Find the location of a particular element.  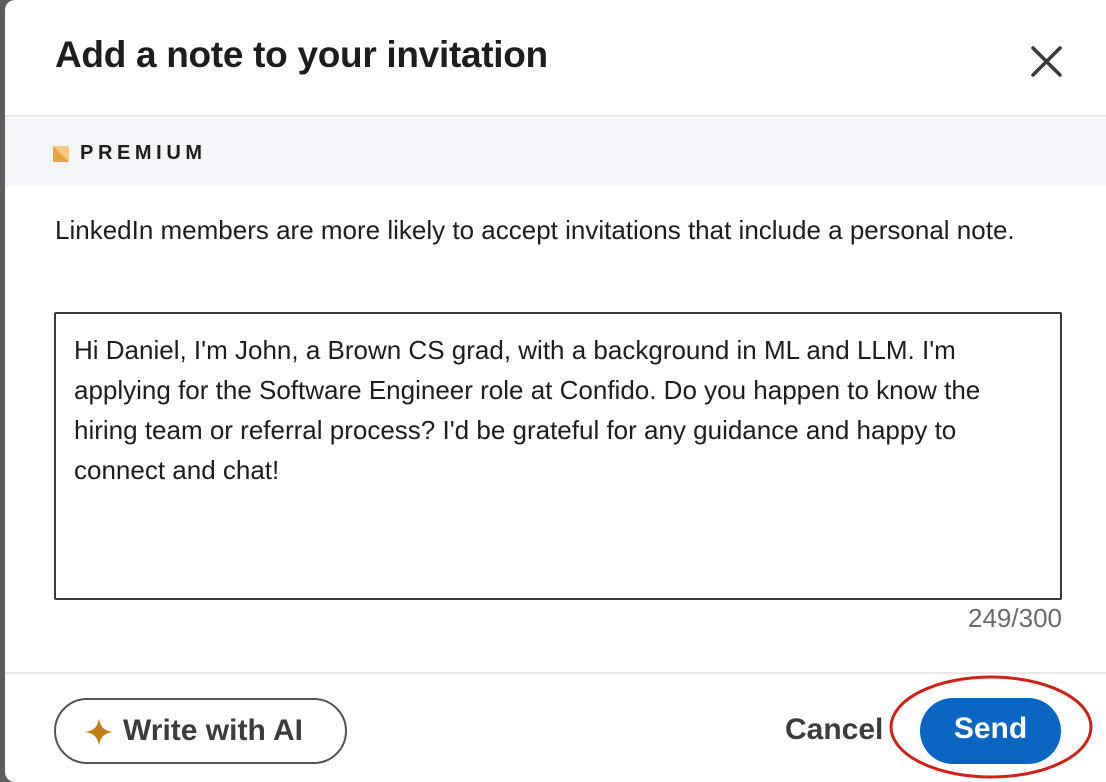

send-button: Send is located at coordinates (990, 731).